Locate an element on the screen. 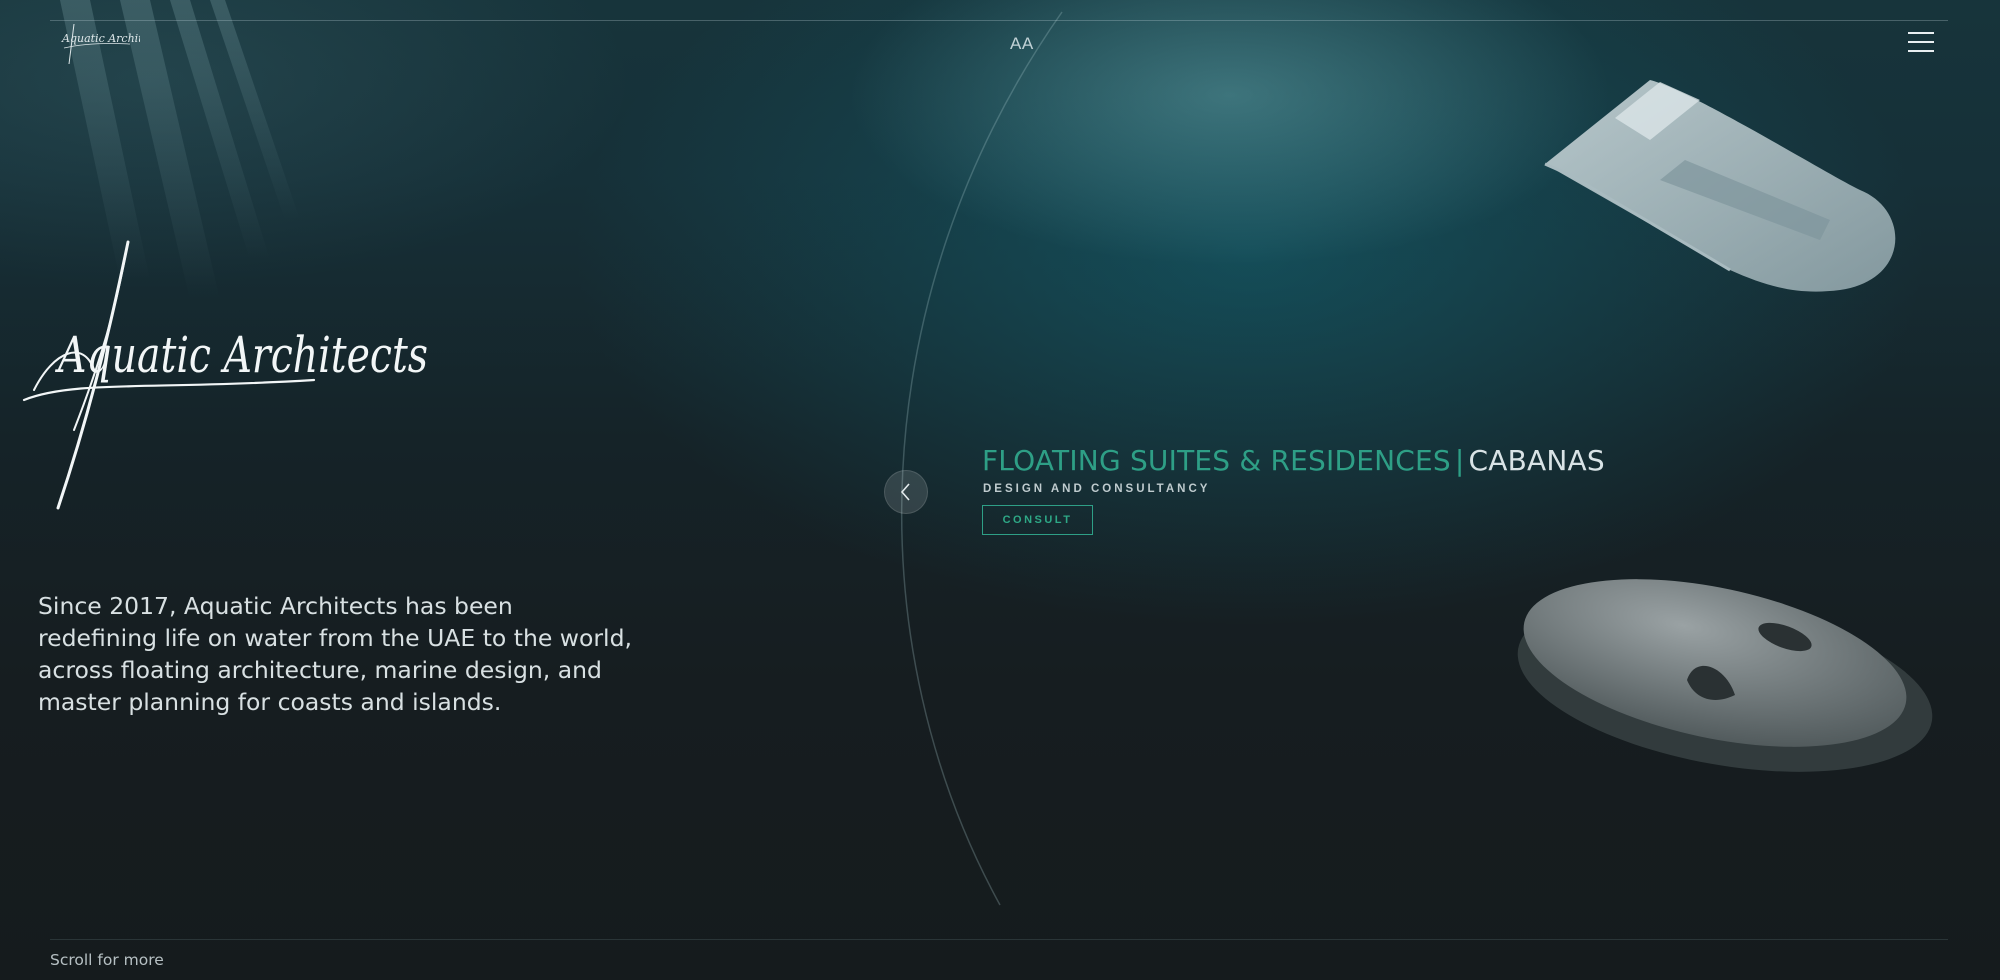  monogram-link: AA is located at coordinates (1022, 44).